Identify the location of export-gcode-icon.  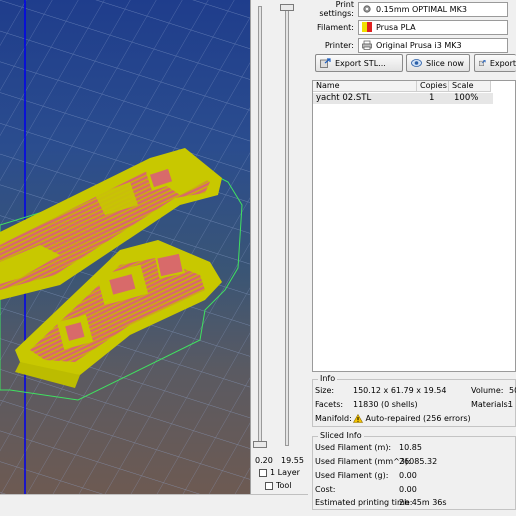
(482, 63).